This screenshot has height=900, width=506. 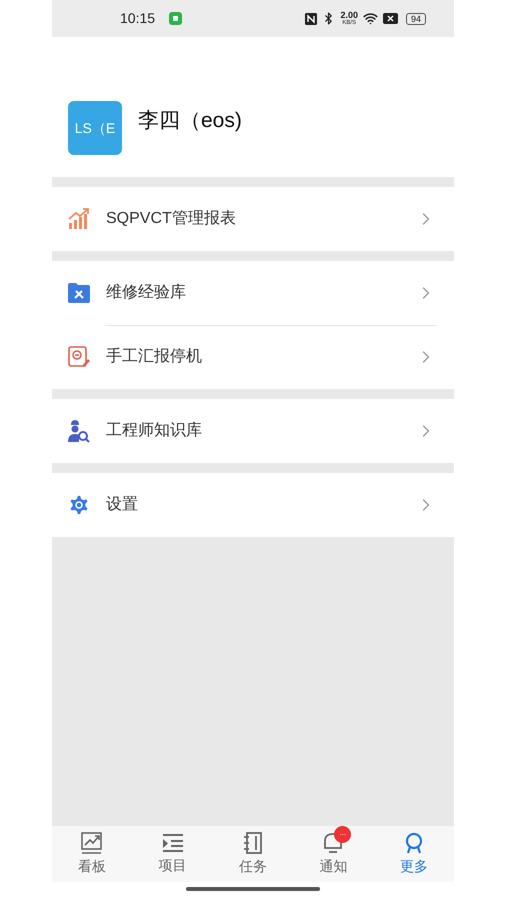 What do you see at coordinates (175, 18) in the screenshot?
I see `shield-icon` at bounding box center [175, 18].